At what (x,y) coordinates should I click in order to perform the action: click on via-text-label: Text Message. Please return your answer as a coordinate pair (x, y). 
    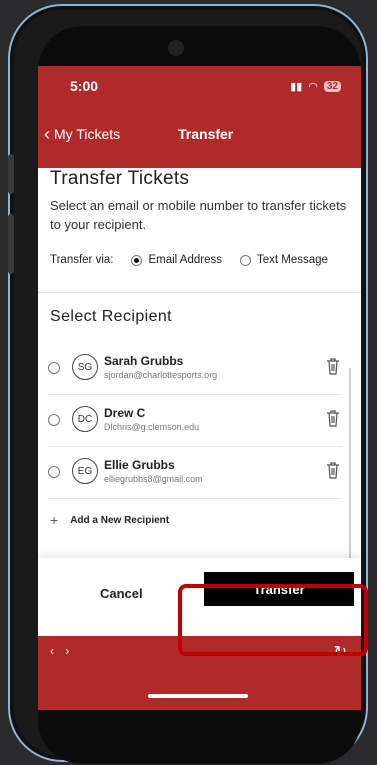
    Looking at the image, I should click on (292, 260).